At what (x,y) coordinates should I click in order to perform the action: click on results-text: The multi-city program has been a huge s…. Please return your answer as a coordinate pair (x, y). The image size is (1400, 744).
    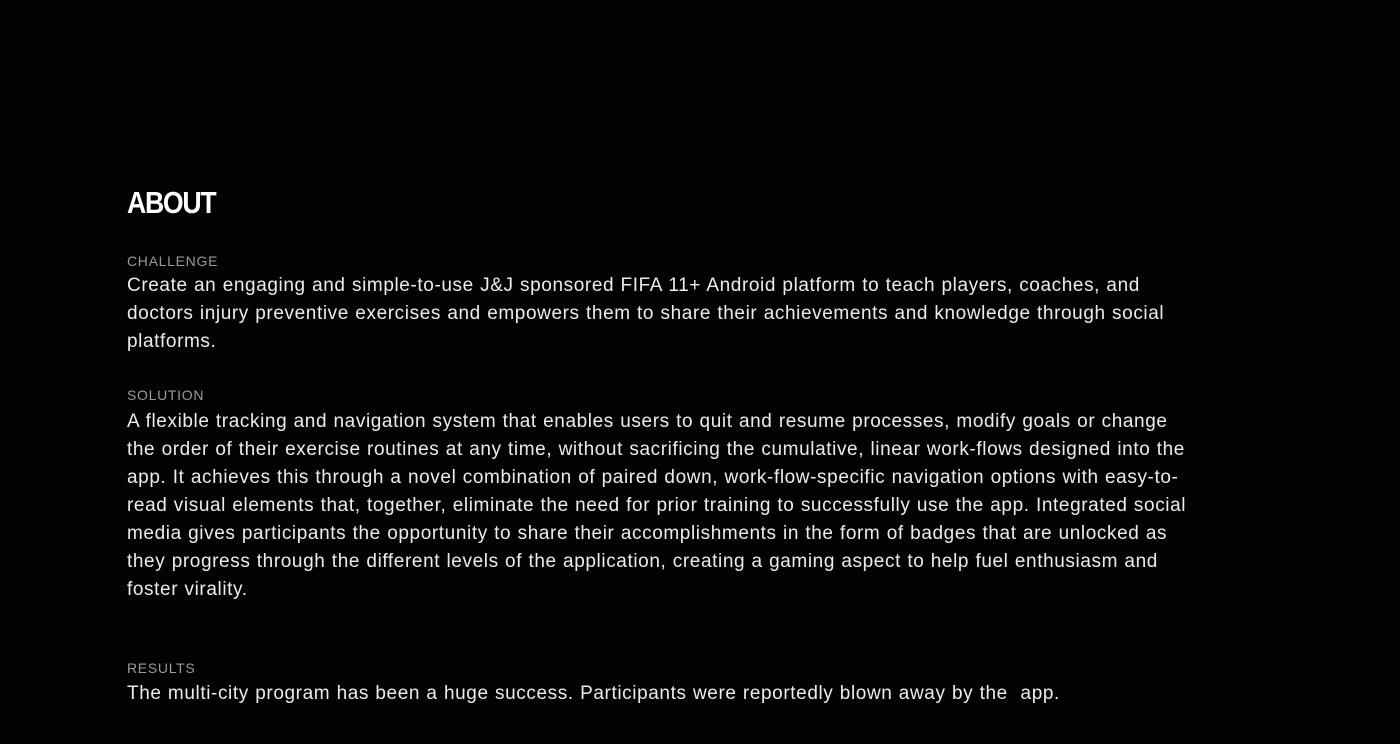
    Looking at the image, I should click on (593, 693).